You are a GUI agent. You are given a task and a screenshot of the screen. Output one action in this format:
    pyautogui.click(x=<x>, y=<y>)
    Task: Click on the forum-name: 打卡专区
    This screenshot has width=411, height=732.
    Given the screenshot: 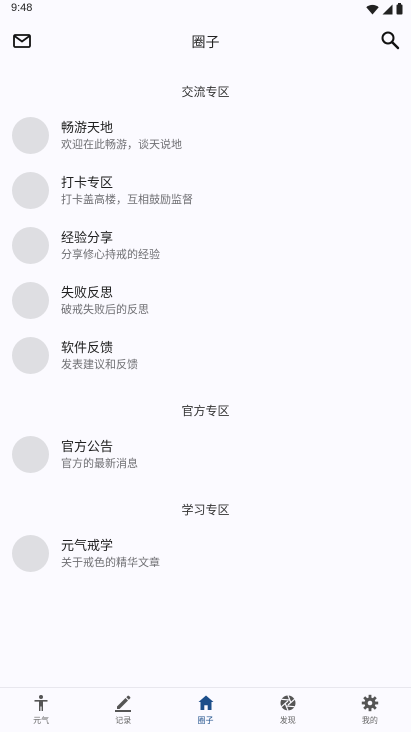 What is the action you would take?
    pyautogui.click(x=87, y=183)
    